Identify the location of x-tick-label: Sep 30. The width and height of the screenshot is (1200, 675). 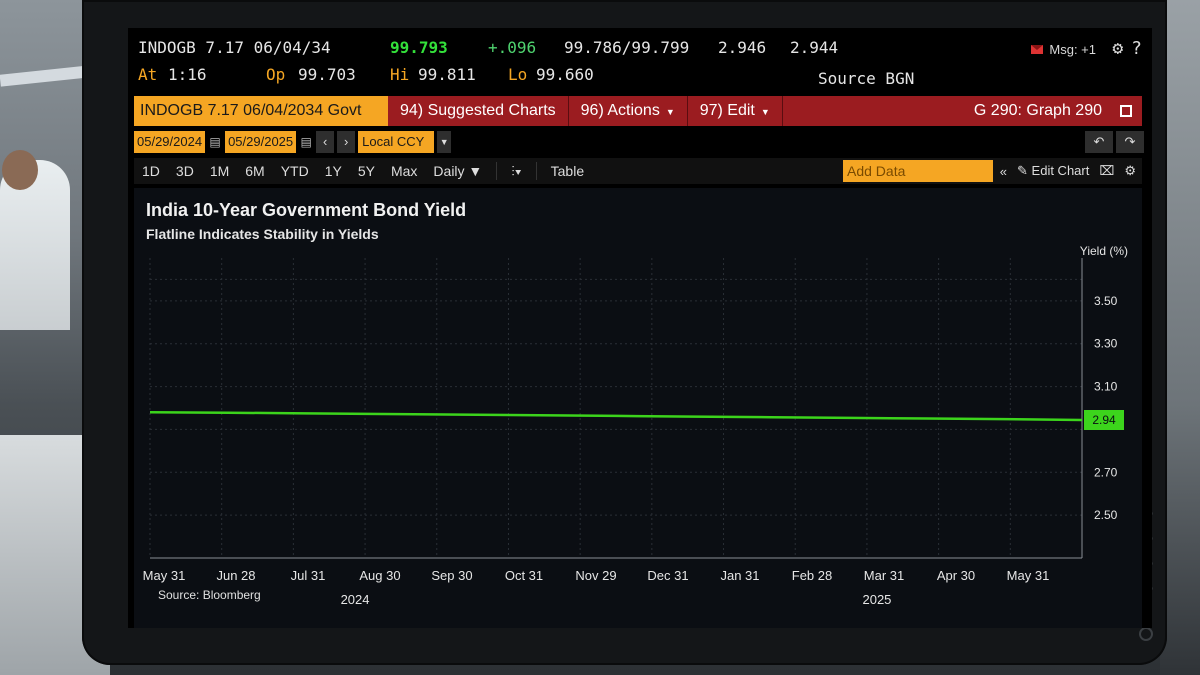
(451, 575).